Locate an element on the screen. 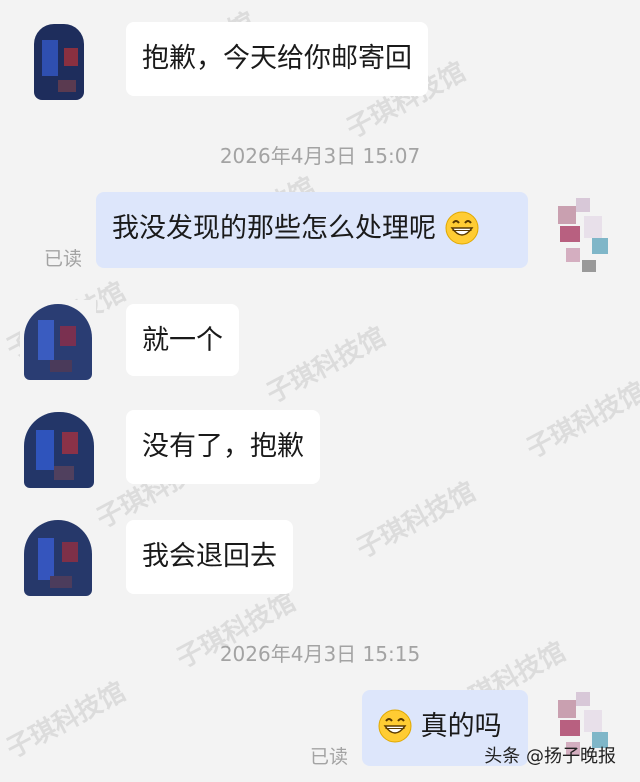  message-text: 没有了，抱歉 is located at coordinates (223, 446).